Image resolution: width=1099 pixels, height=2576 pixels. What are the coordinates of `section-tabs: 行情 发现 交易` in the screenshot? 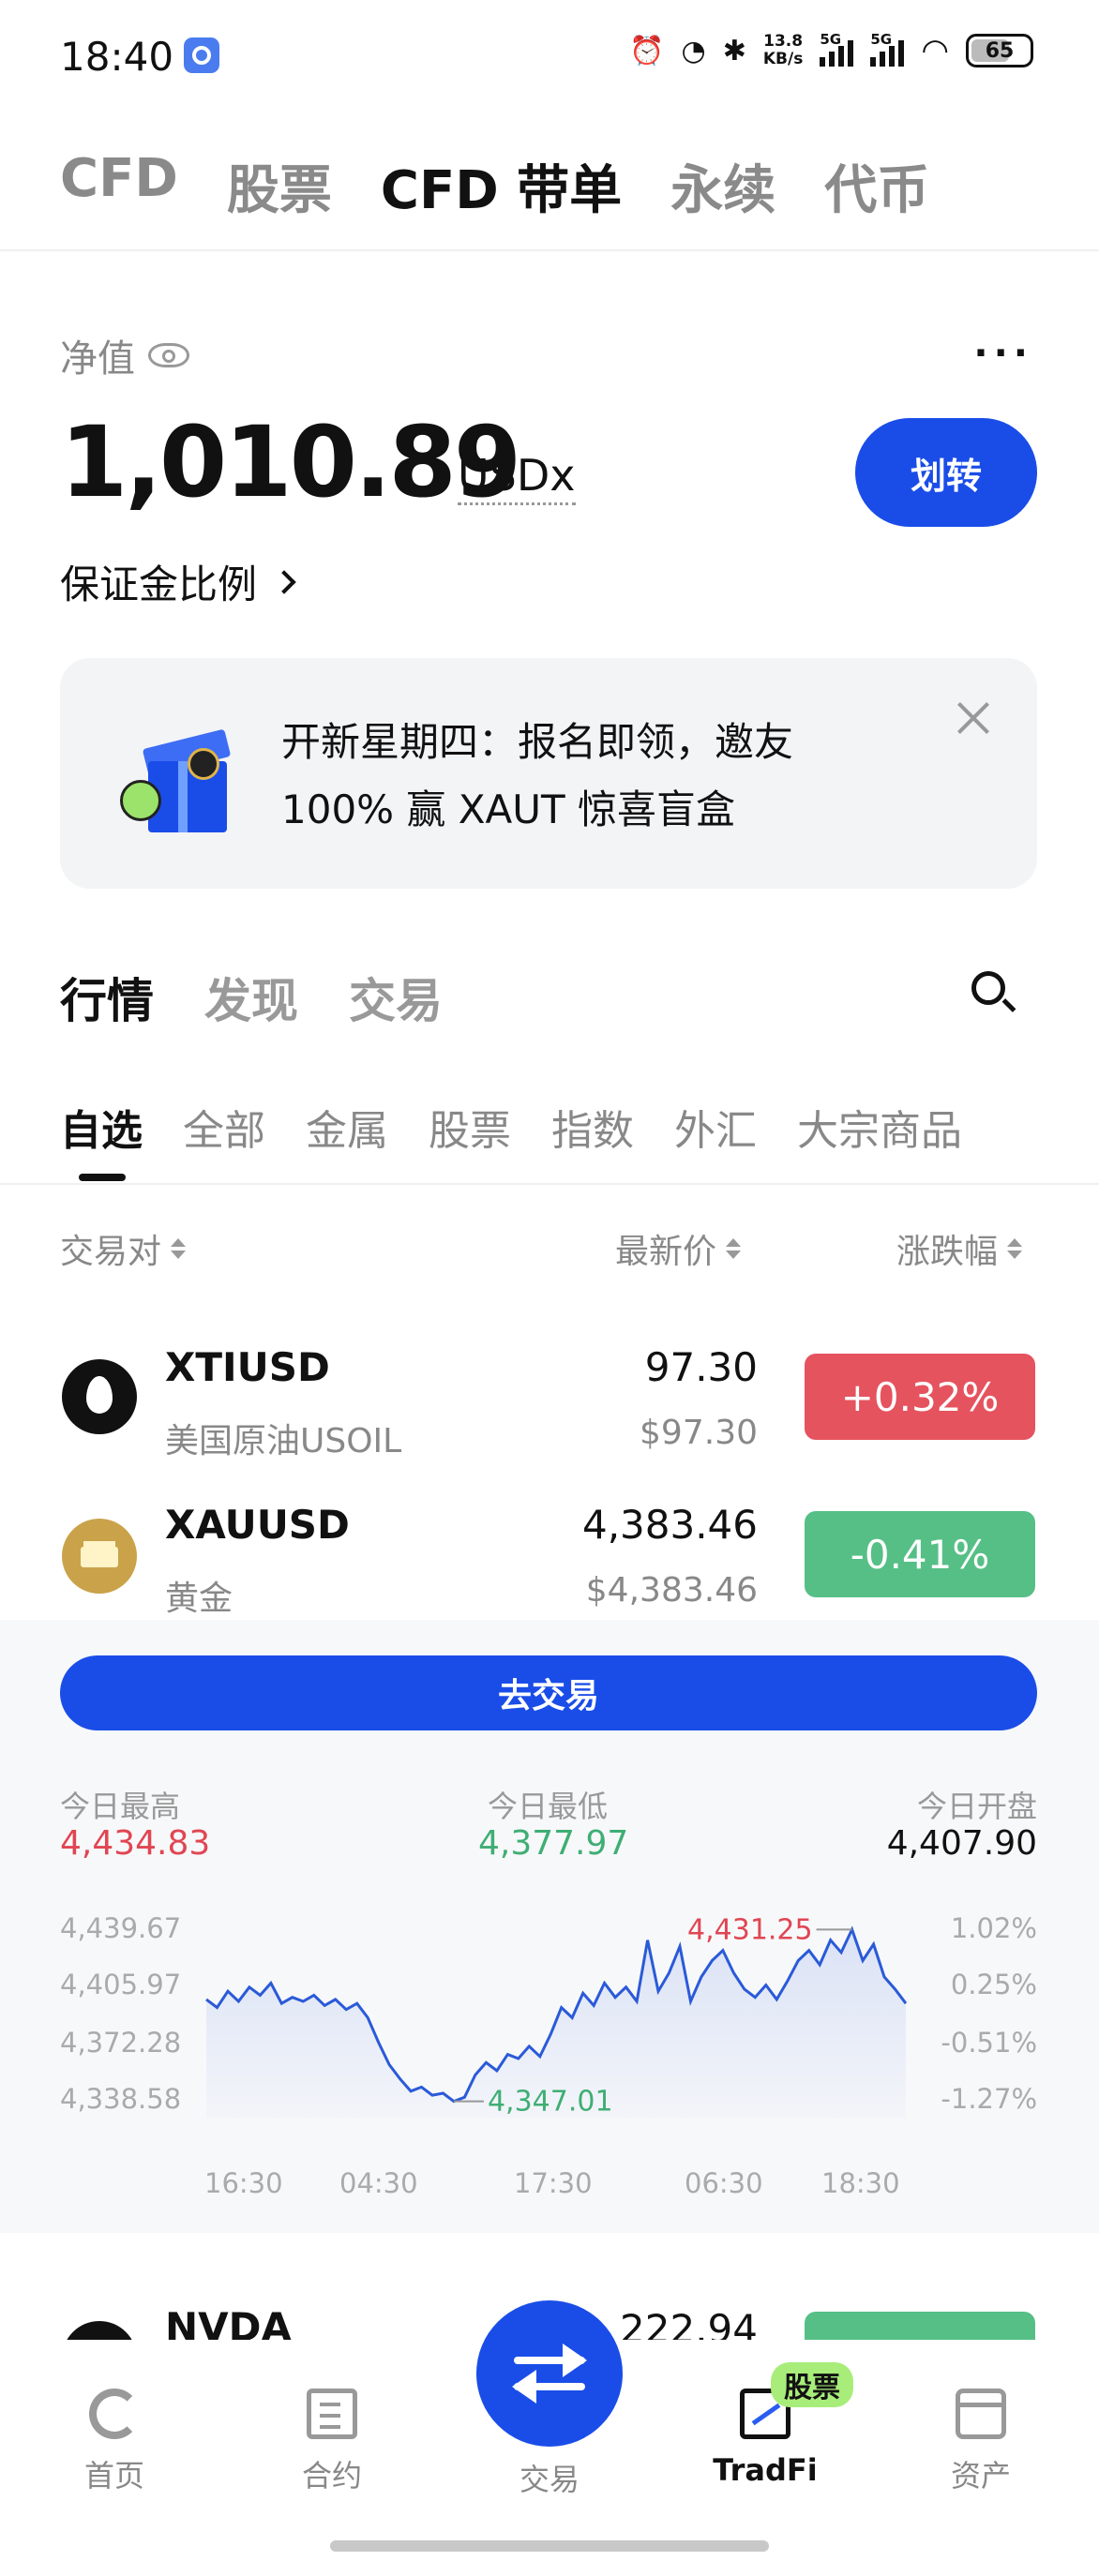 It's located at (251, 998).